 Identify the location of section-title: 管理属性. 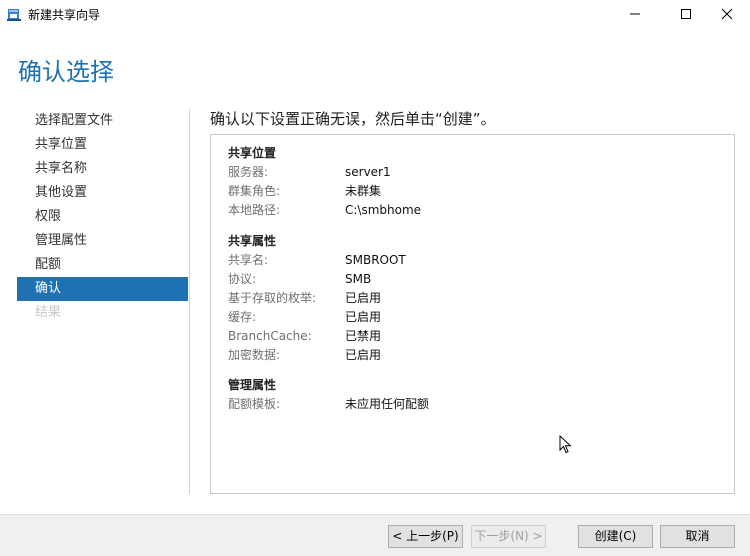
(252, 385).